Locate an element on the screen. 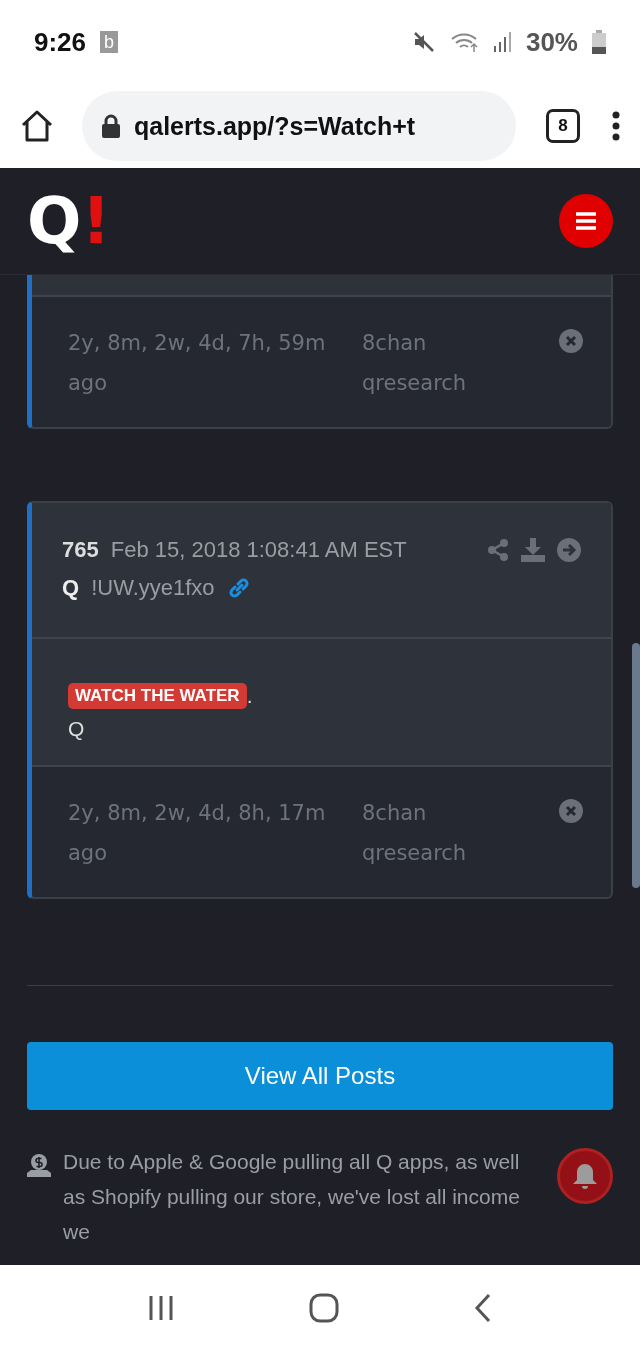 The width and height of the screenshot is (640, 1351). lock-icon is located at coordinates (111, 126).